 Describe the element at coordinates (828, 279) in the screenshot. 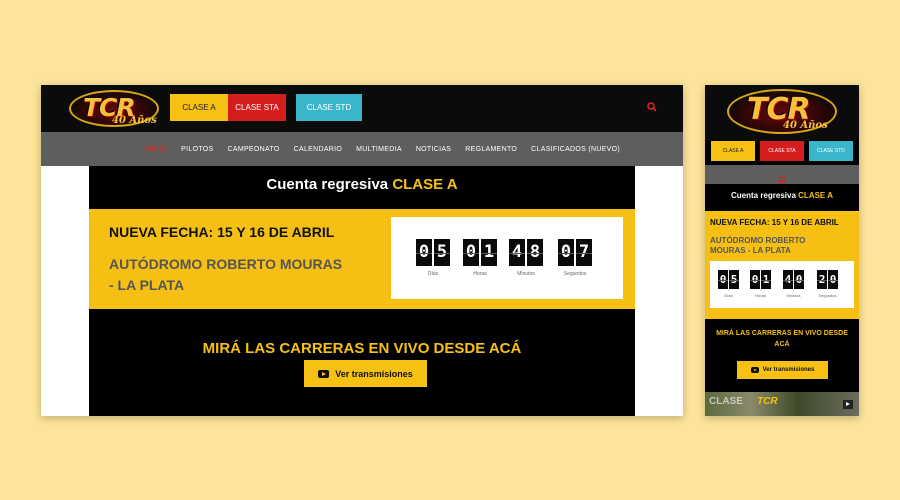

I see `mobile-seconds-digits: 2 0` at that location.